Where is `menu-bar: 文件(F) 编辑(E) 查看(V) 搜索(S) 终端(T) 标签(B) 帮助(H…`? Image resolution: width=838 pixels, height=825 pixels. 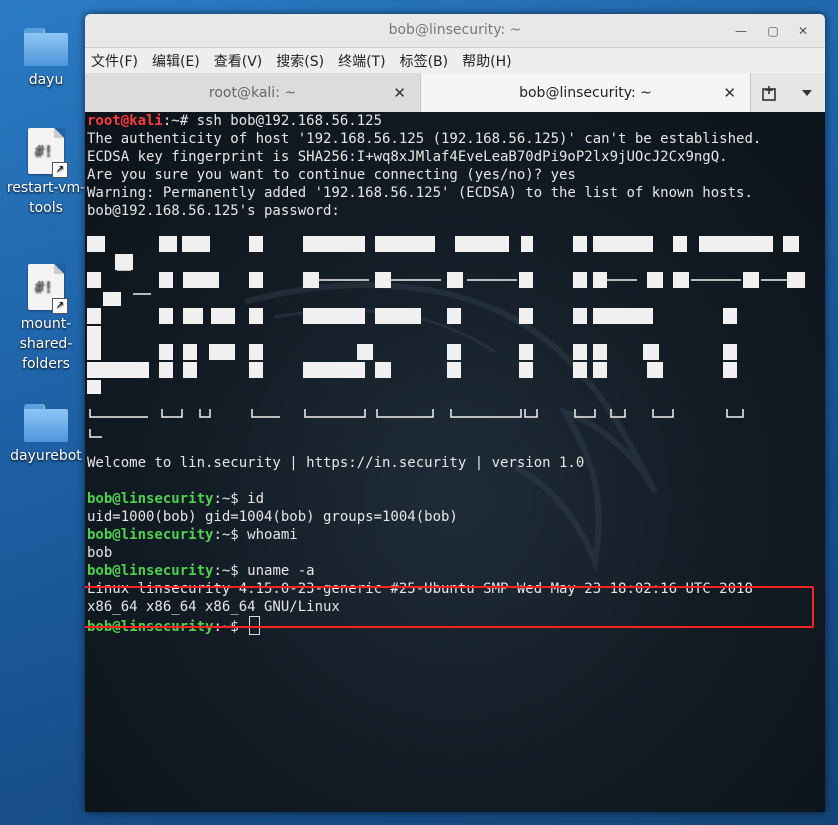
menu-bar: 文件(F) 编辑(E) 查看(V) 搜索(S) 终端(T) 标签(B) 帮助(H… is located at coordinates (455, 60).